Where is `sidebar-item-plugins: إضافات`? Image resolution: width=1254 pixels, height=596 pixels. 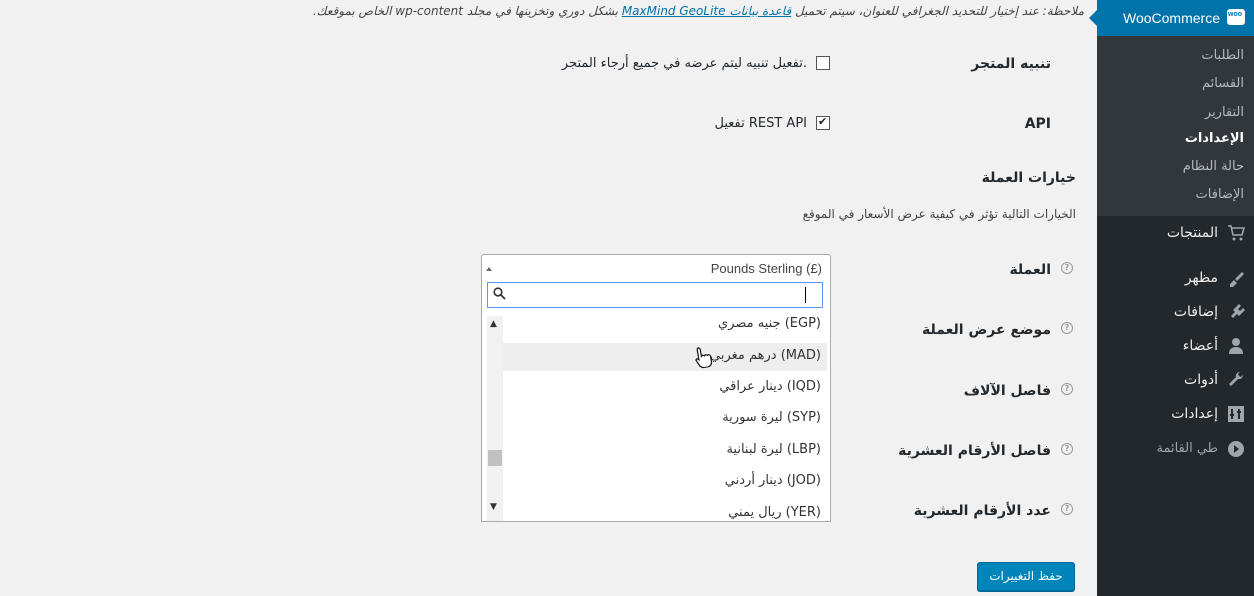
sidebar-item-plugins: إضافات is located at coordinates (1175, 313).